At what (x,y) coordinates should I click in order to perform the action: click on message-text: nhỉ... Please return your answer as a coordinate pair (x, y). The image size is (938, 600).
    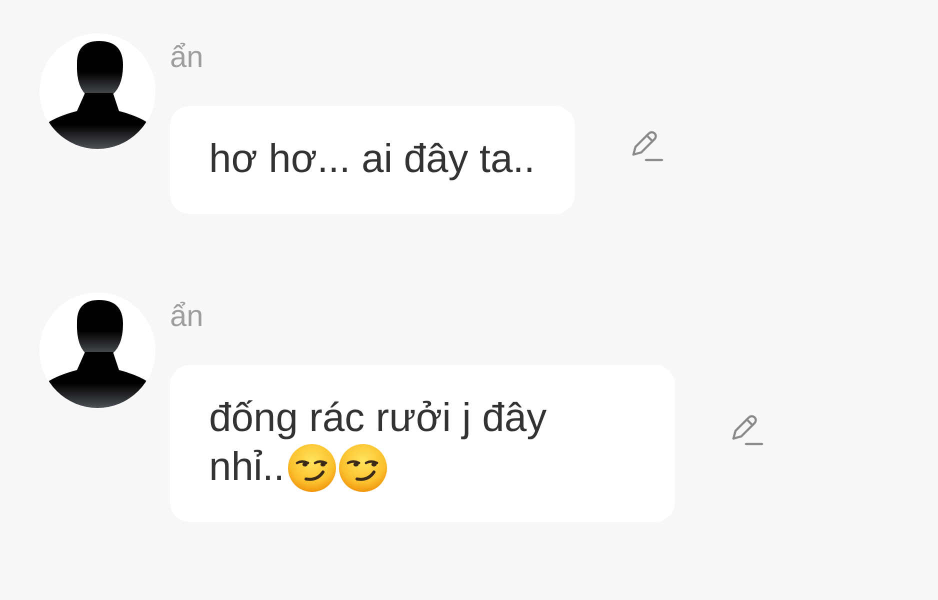
    Looking at the image, I should click on (247, 467).